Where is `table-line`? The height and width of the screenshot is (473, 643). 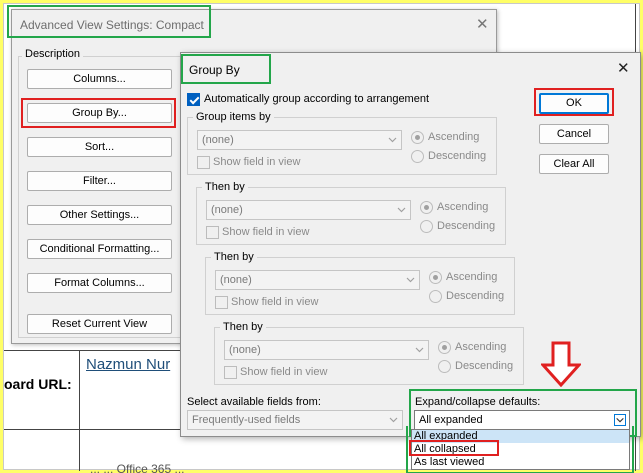 table-line is located at coordinates (79, 410).